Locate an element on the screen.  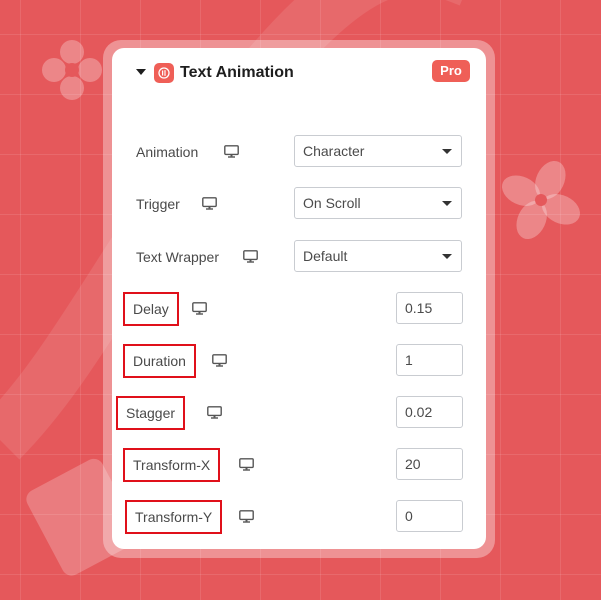
duration-input is located at coordinates (429, 360).